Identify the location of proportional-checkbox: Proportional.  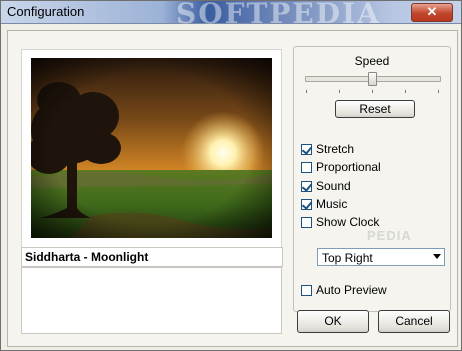
(341, 167).